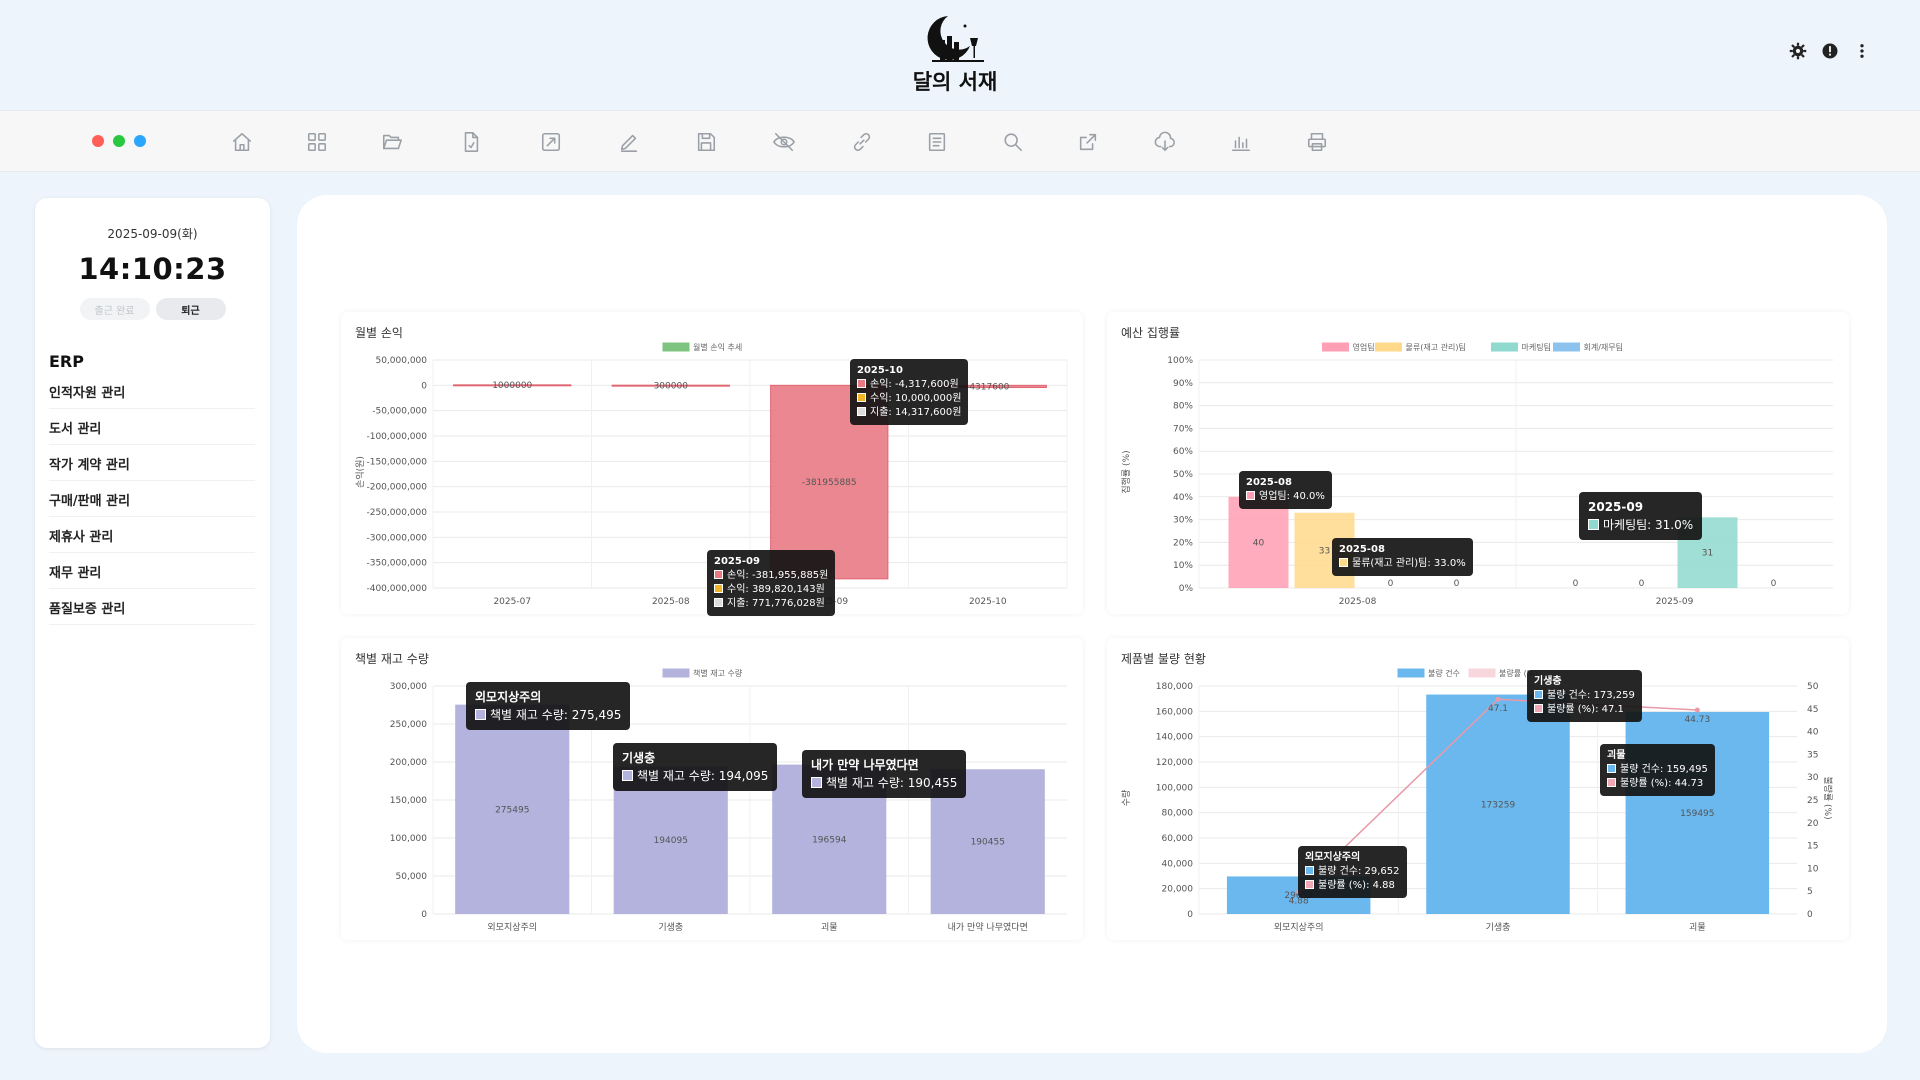 This screenshot has width=1920, height=1080. Describe the element at coordinates (1444, 673) in the screenshot. I see `legend-label: 불량 건수` at that location.